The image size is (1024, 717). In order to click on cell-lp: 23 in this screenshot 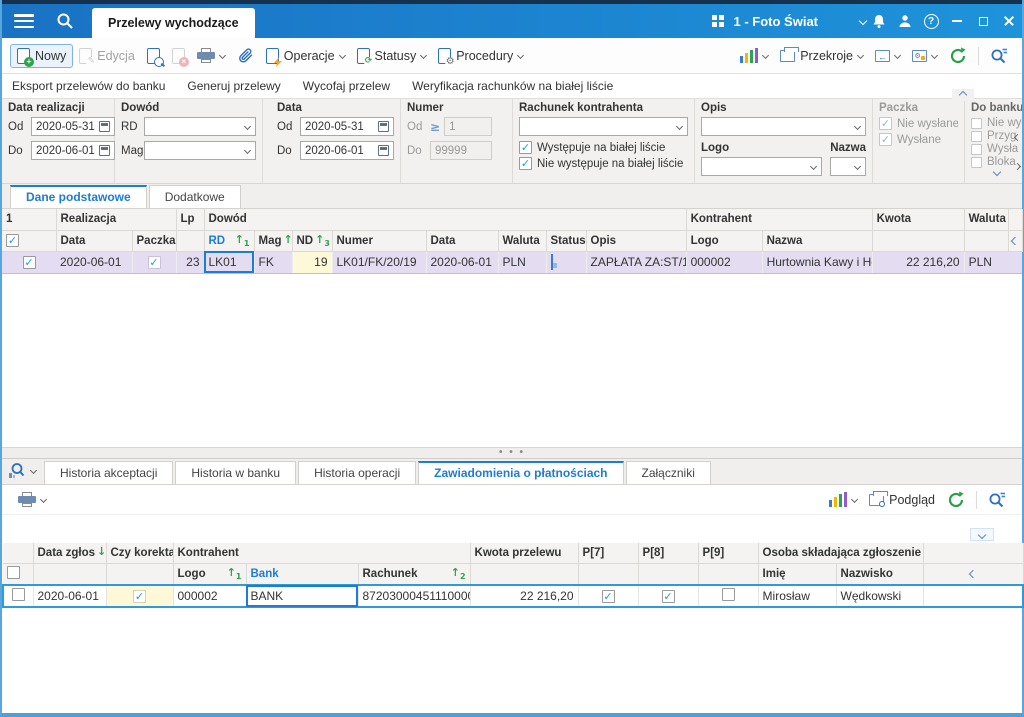, I will do `click(190, 262)`.